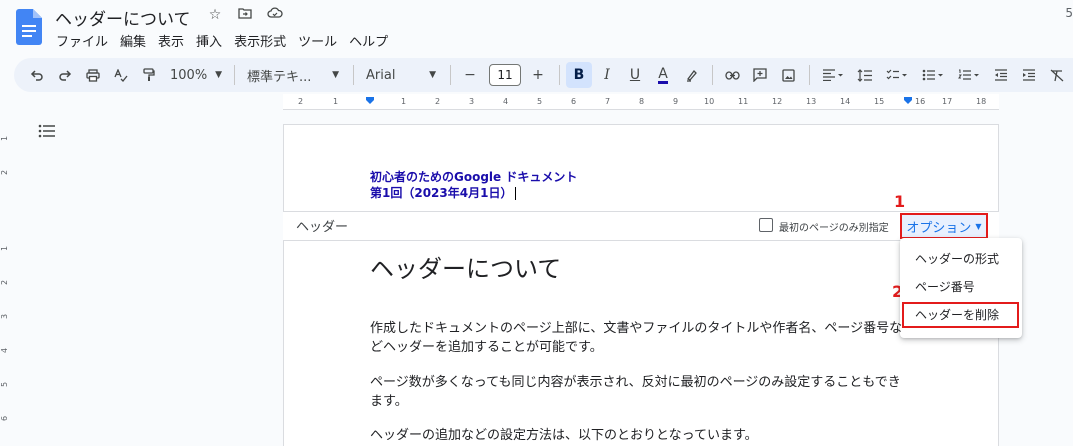  What do you see at coordinates (1069, 13) in the screenshot?
I see `edge-number: 5` at bounding box center [1069, 13].